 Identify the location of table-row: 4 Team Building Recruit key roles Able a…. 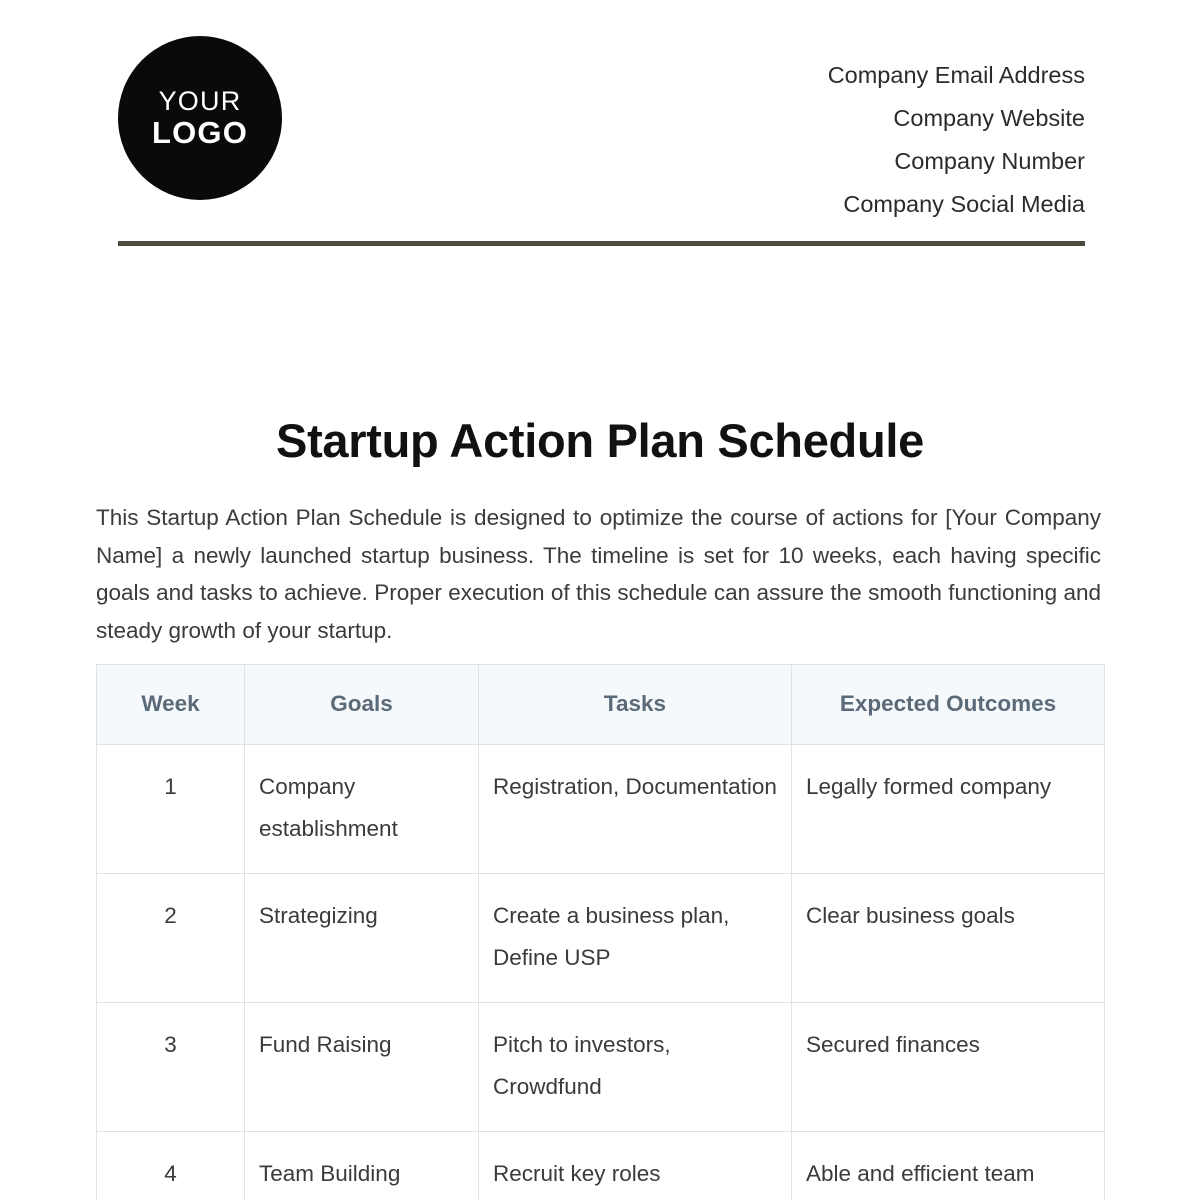
(600, 1165).